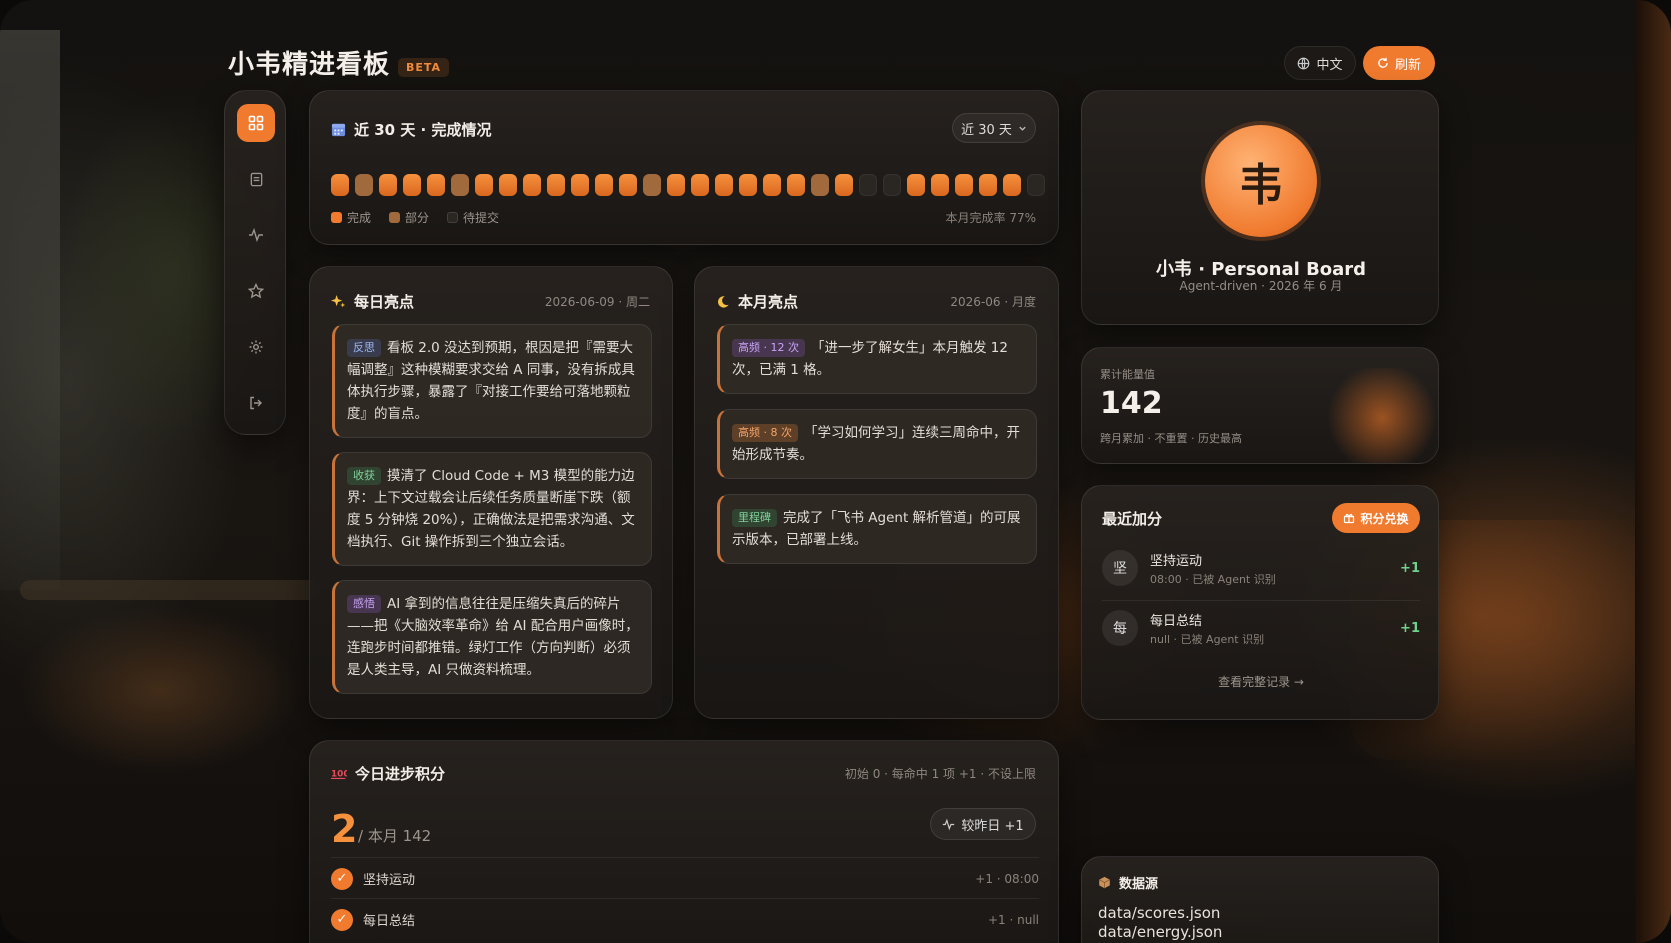 Image resolution: width=1671 pixels, height=943 pixels. I want to click on redeem-label: 积分兑换, so click(1384, 518).